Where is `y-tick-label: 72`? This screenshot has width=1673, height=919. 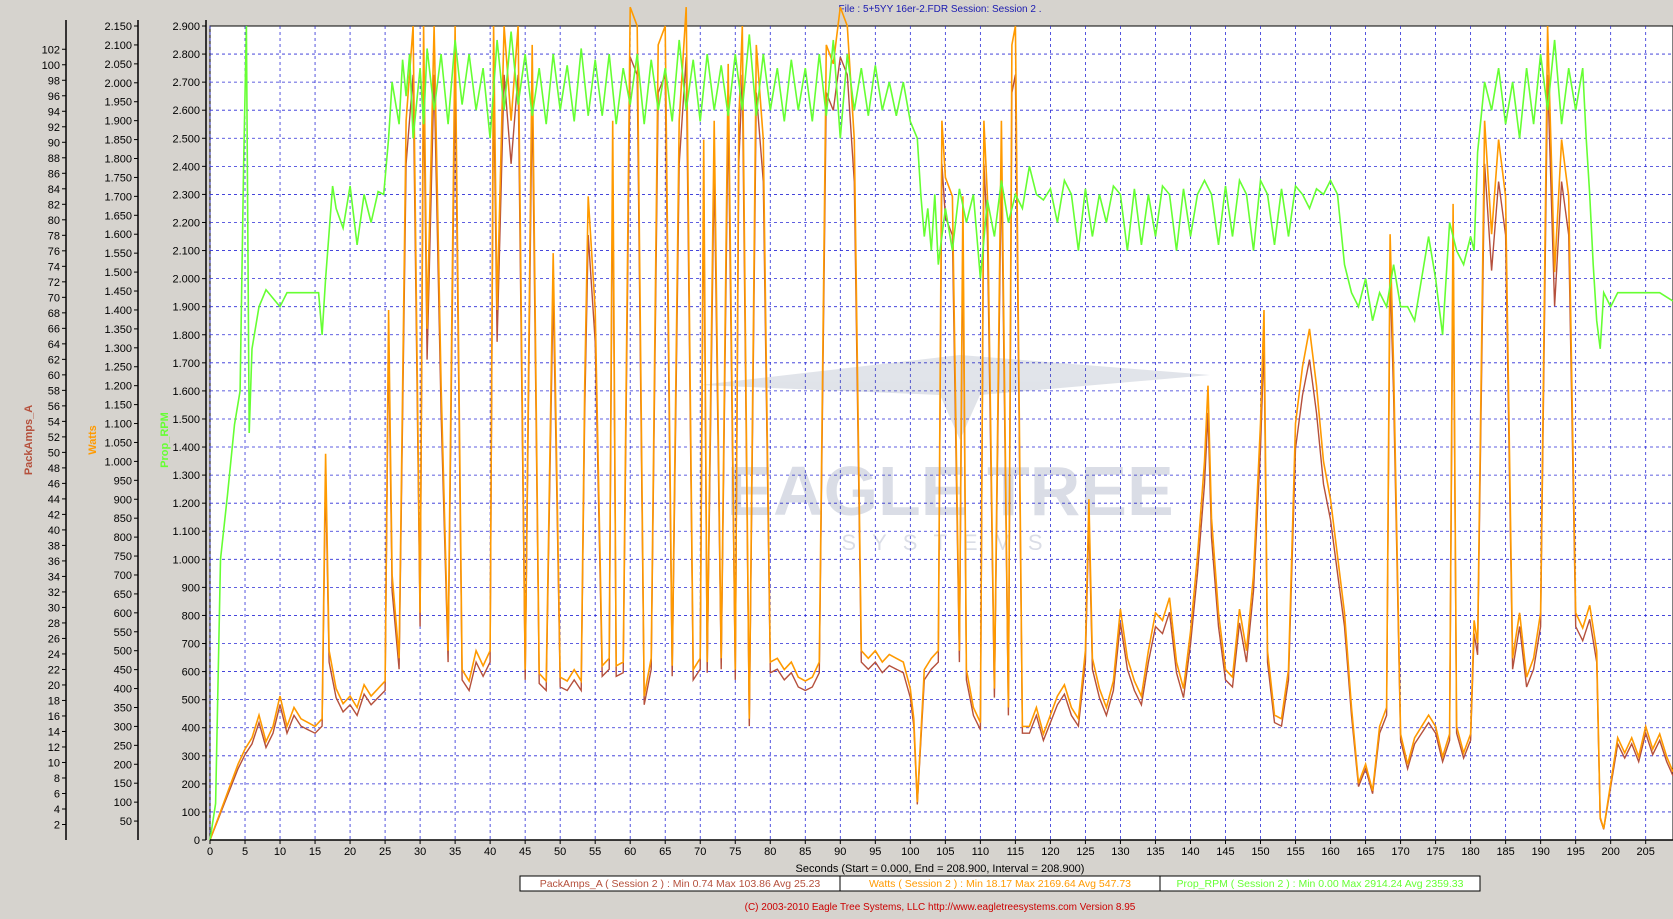
y-tick-label: 72 is located at coordinates (54, 283).